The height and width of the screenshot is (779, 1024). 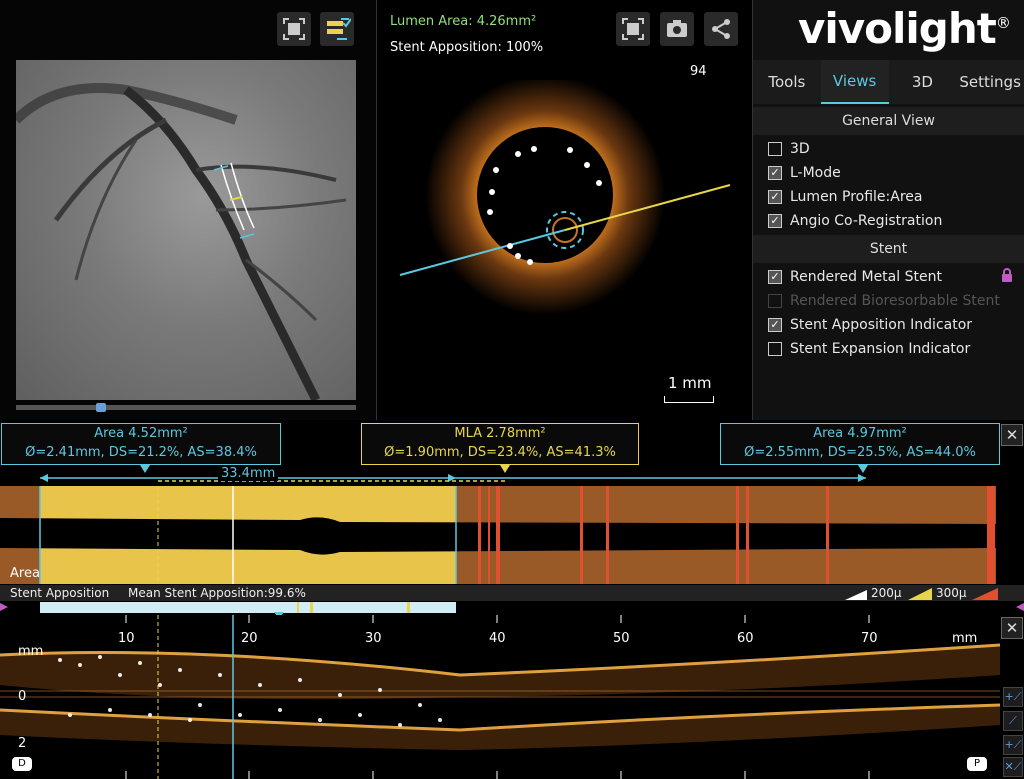 I want to click on coregistration-icon, so click(x=337, y=29).